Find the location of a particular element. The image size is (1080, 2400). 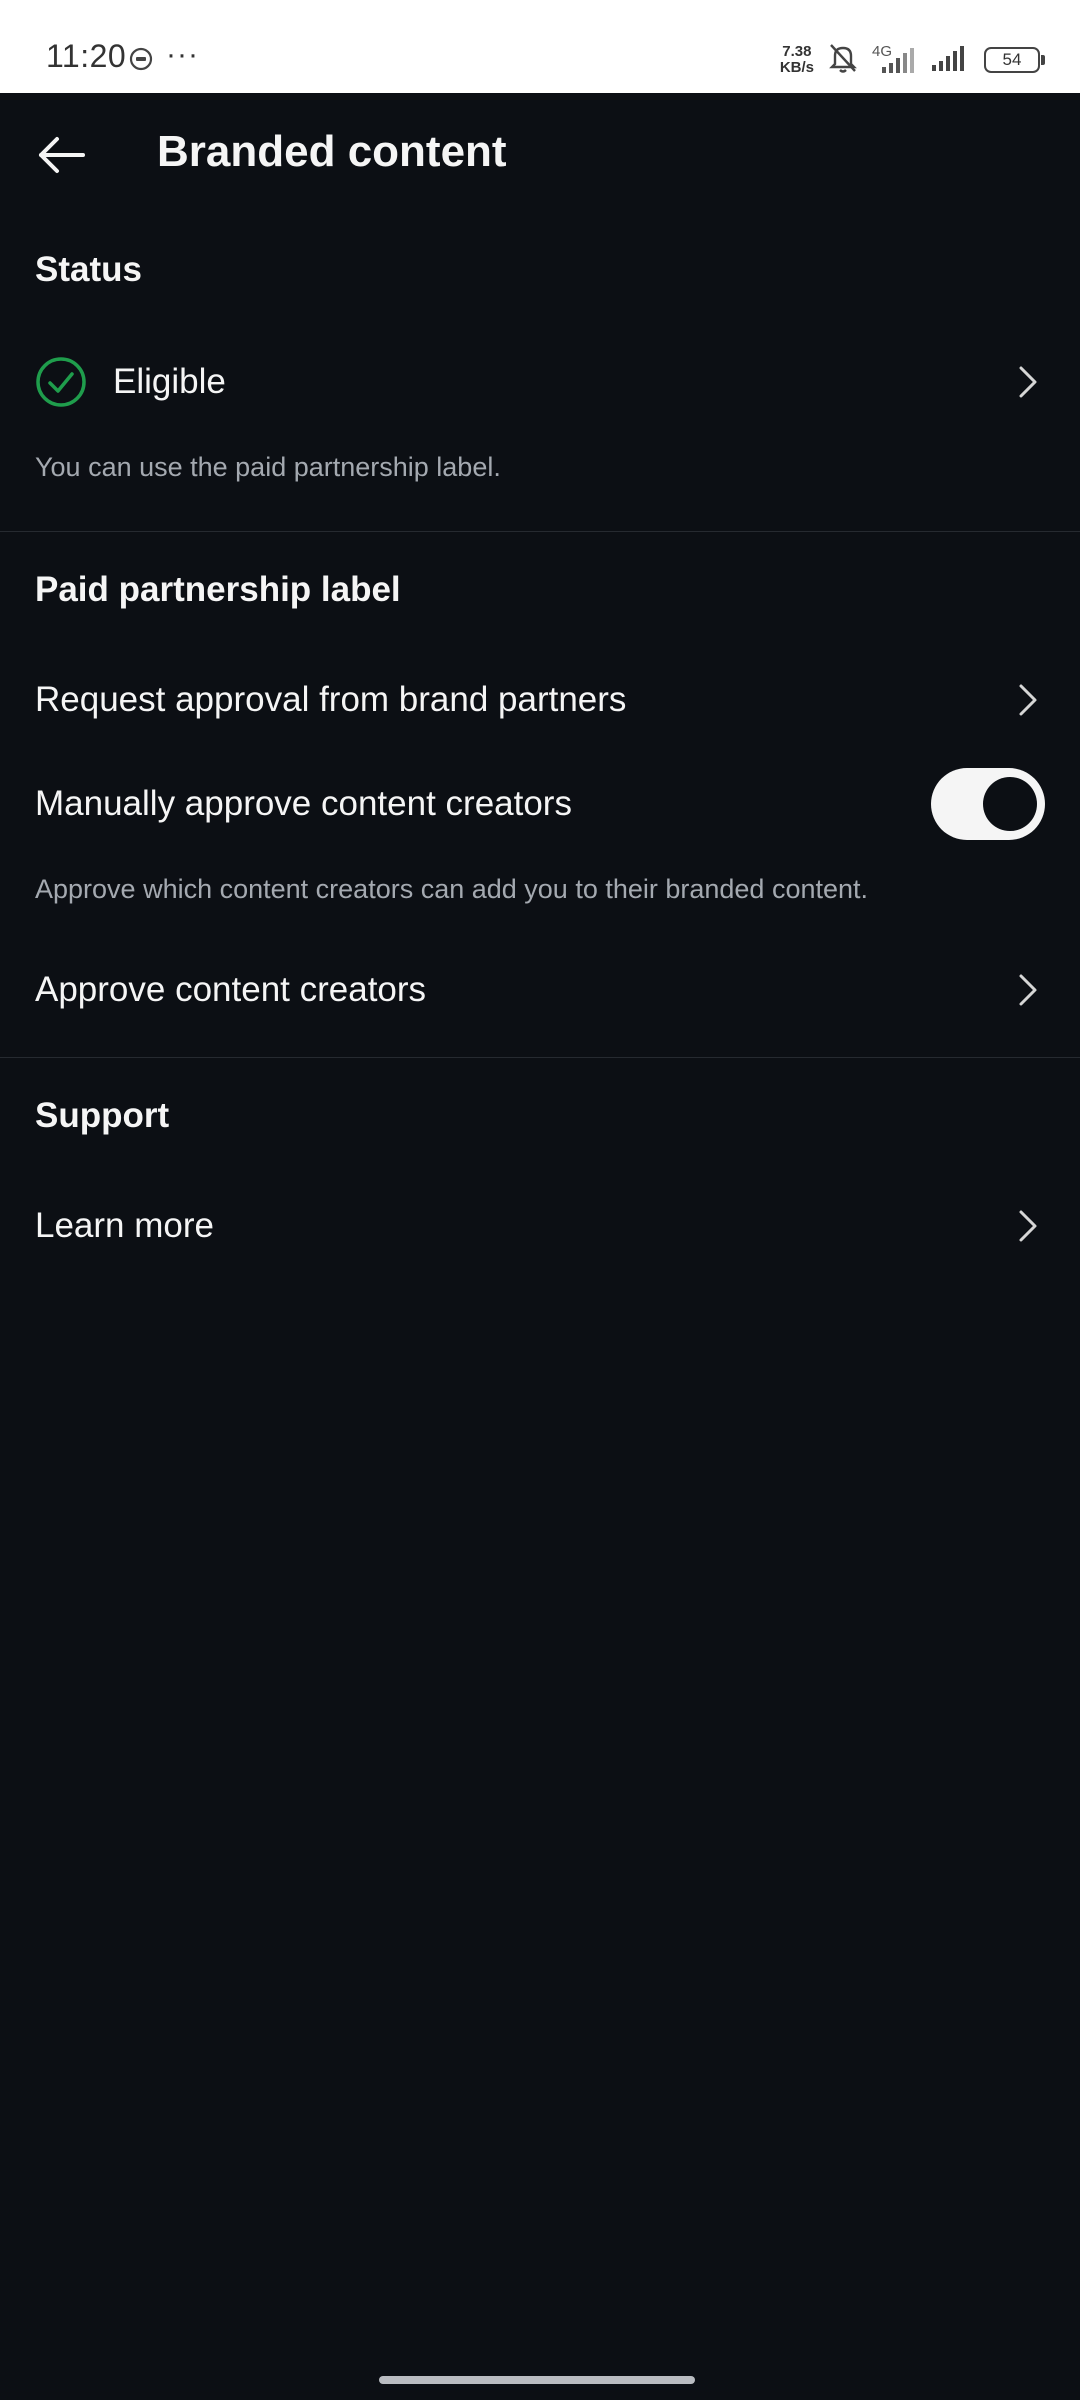

signal-strength-icon is located at coordinates (950, 60).